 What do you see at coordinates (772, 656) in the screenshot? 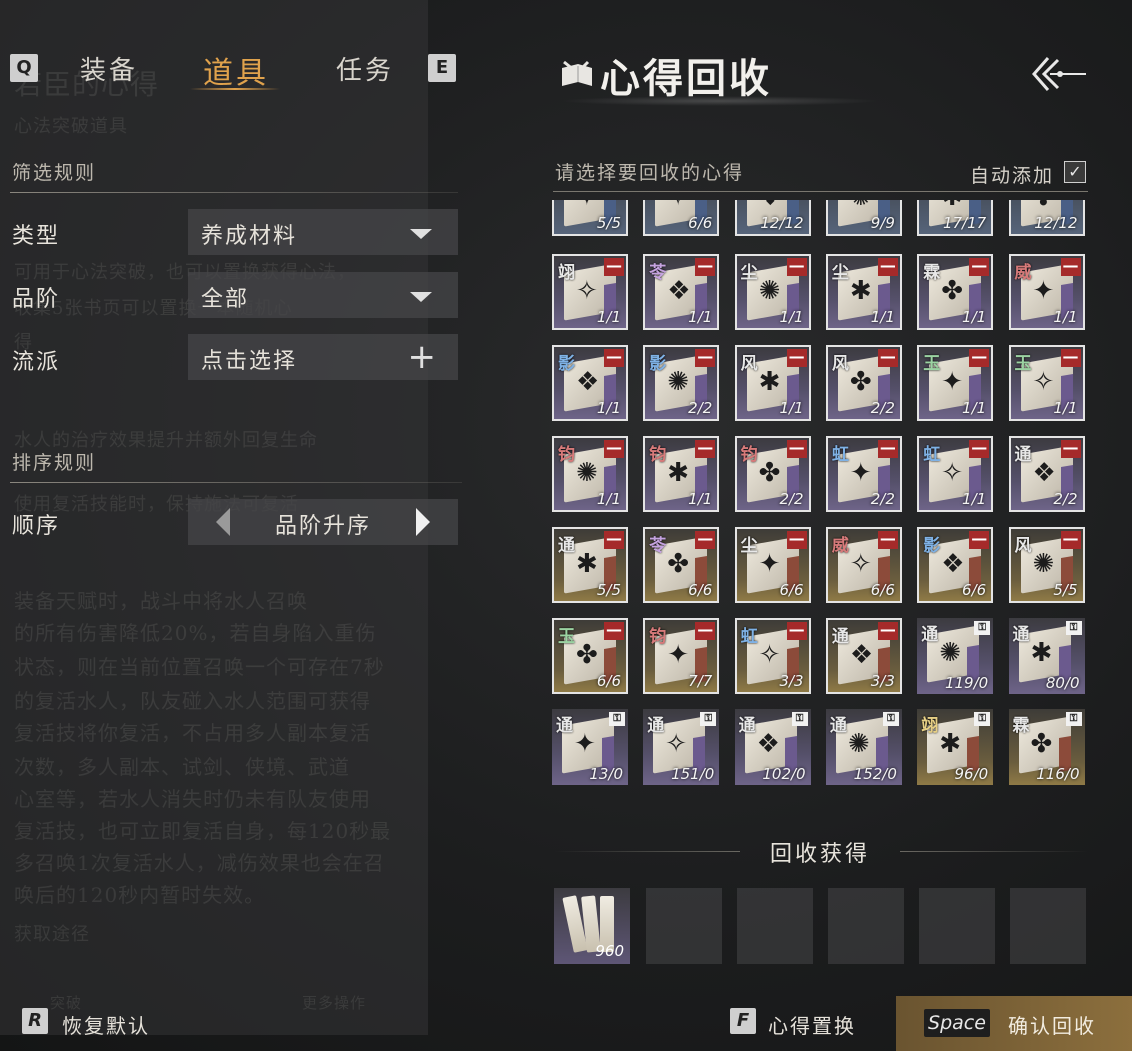
I see `insight-card: ✧ 虹 — 3/3` at bounding box center [772, 656].